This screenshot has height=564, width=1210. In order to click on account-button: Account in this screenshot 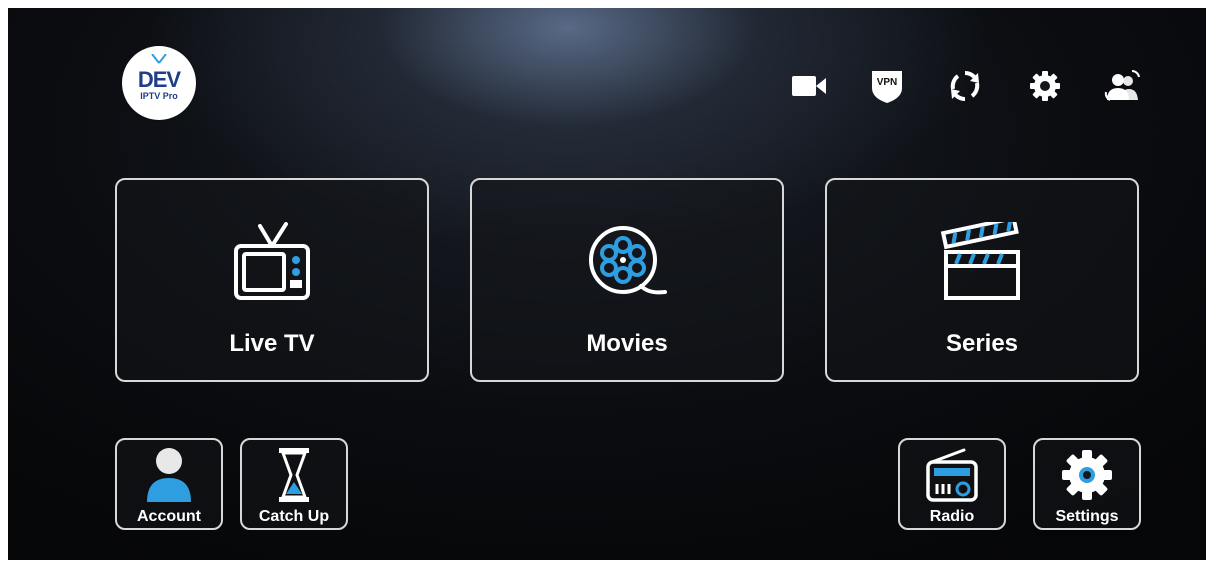, I will do `click(169, 484)`.